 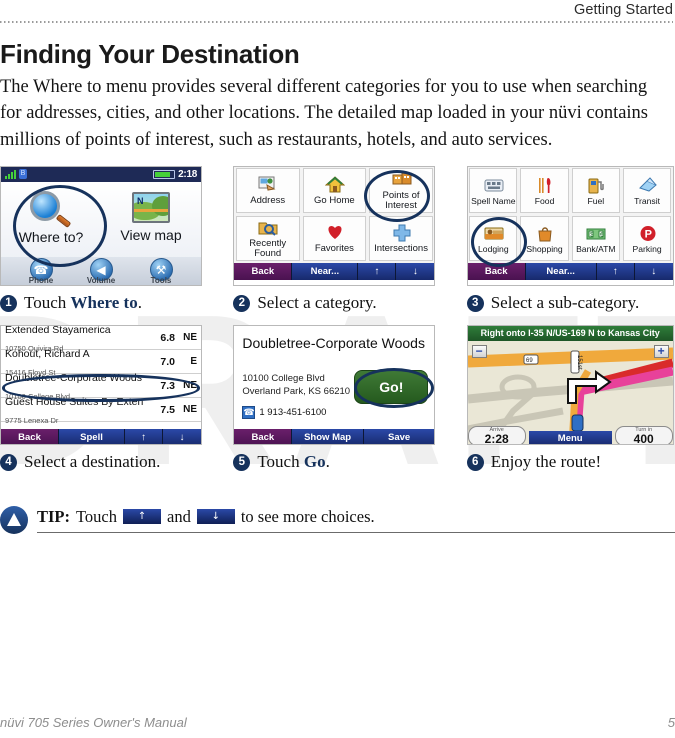 What do you see at coordinates (23, 174) in the screenshot?
I see `bluetooth-icon: B` at bounding box center [23, 174].